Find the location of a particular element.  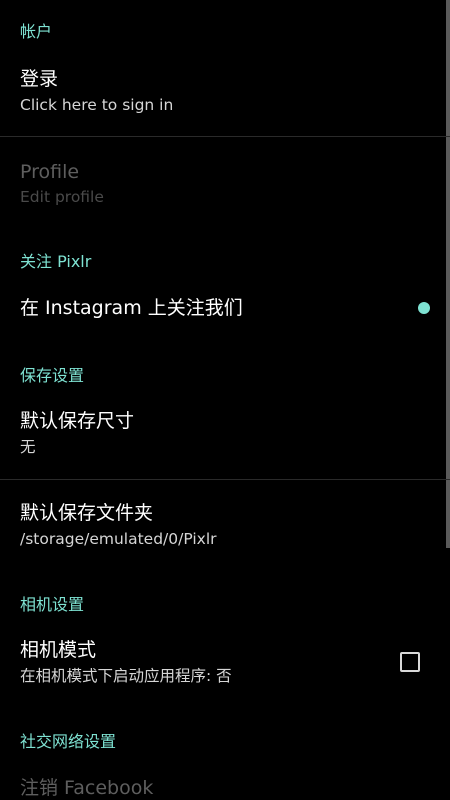

dot-icon is located at coordinates (424, 308).